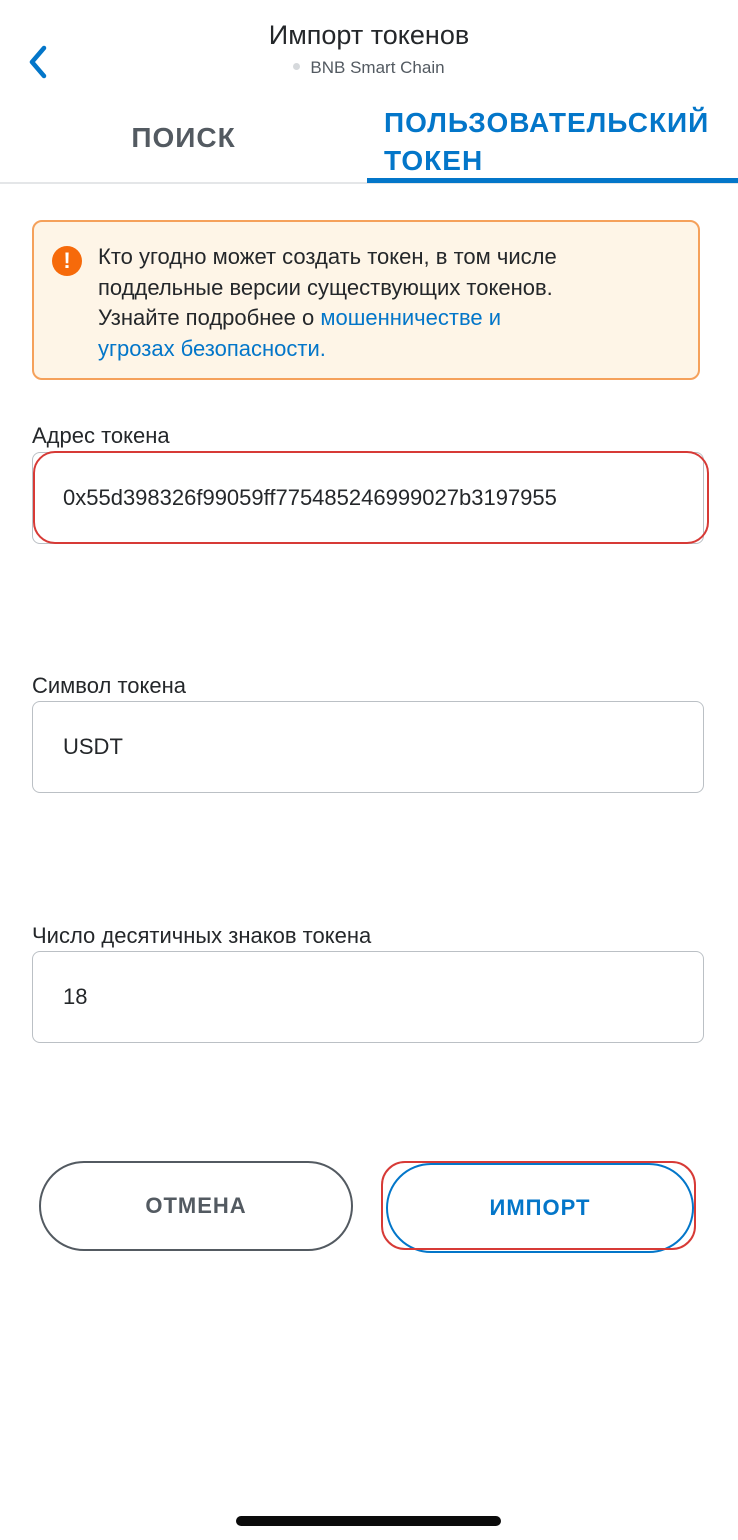  Describe the element at coordinates (552, 180) in the screenshot. I see `active-tab-indicator` at that location.